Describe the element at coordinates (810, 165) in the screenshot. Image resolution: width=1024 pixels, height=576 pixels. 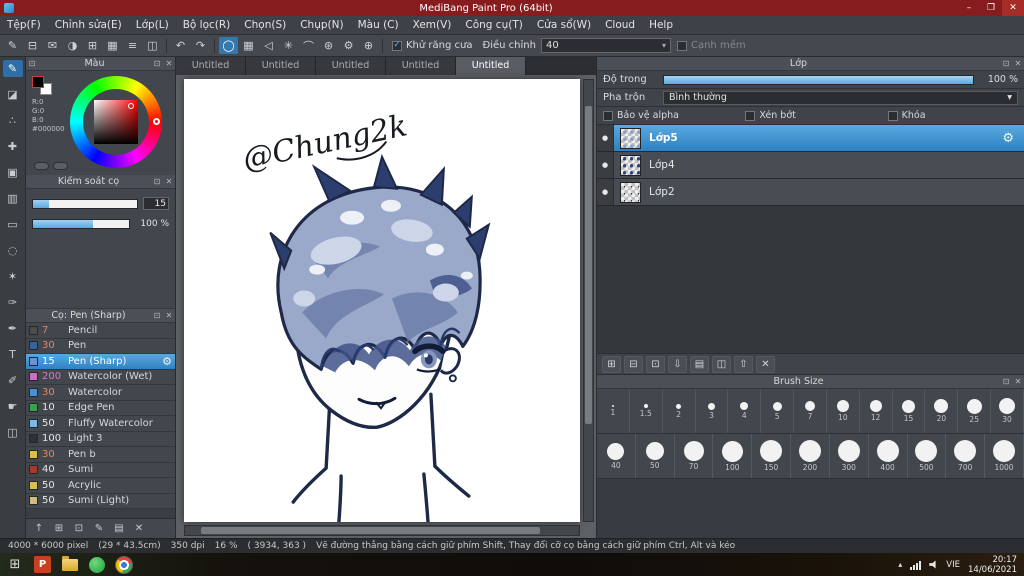
I see `layer-row-lop4: ● Lớp4` at that location.